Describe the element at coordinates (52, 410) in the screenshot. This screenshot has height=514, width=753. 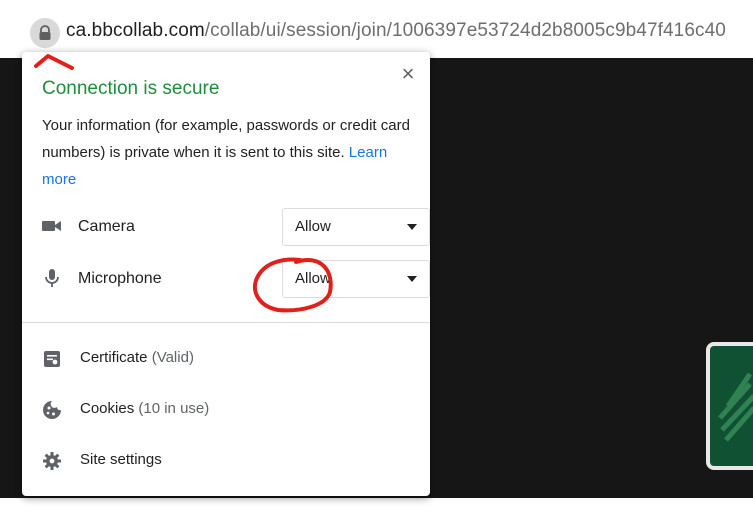
I see `cookie-icon` at that location.